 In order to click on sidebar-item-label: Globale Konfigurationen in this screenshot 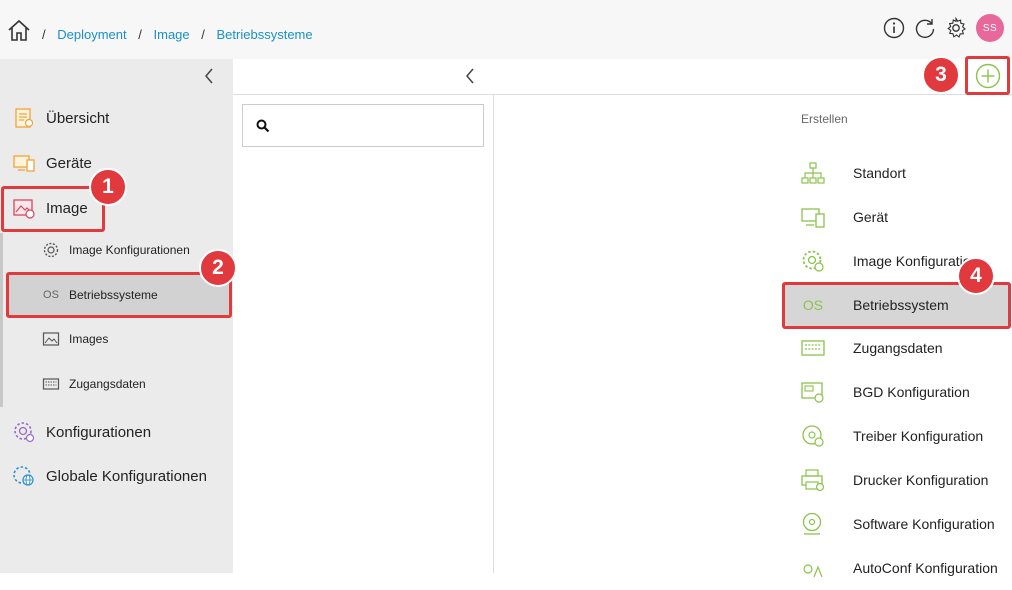, I will do `click(126, 476)`.